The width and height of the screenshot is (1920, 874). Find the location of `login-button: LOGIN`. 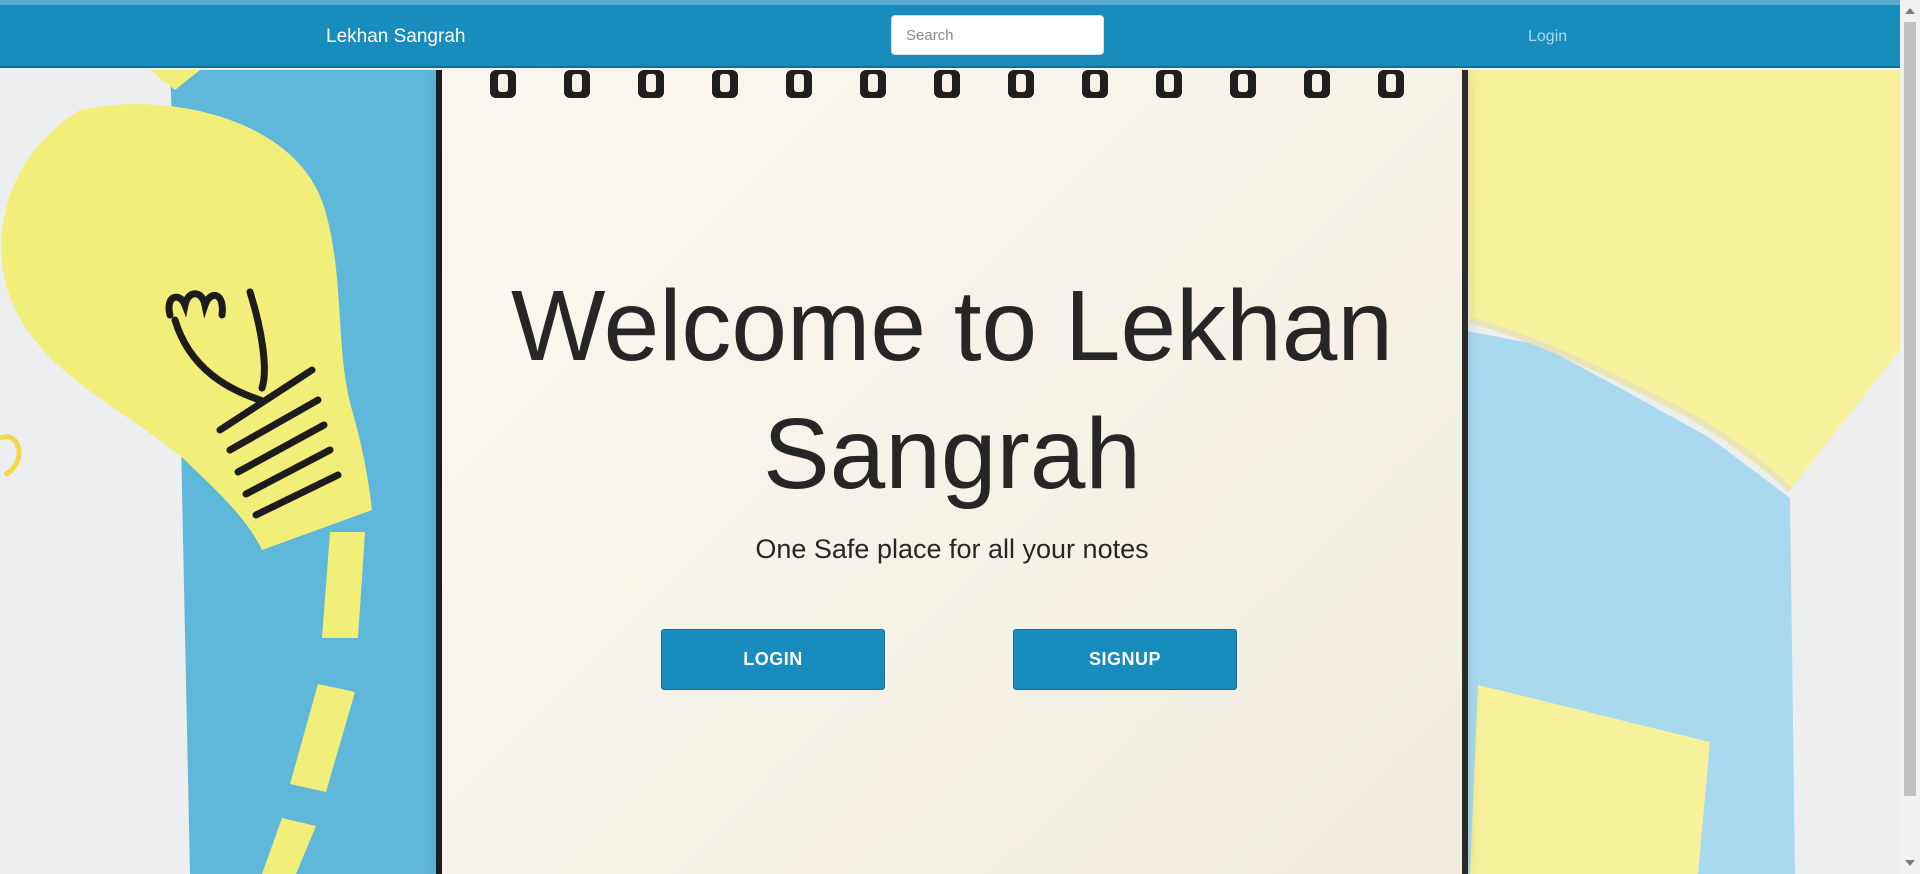

login-button: LOGIN is located at coordinates (773, 659).